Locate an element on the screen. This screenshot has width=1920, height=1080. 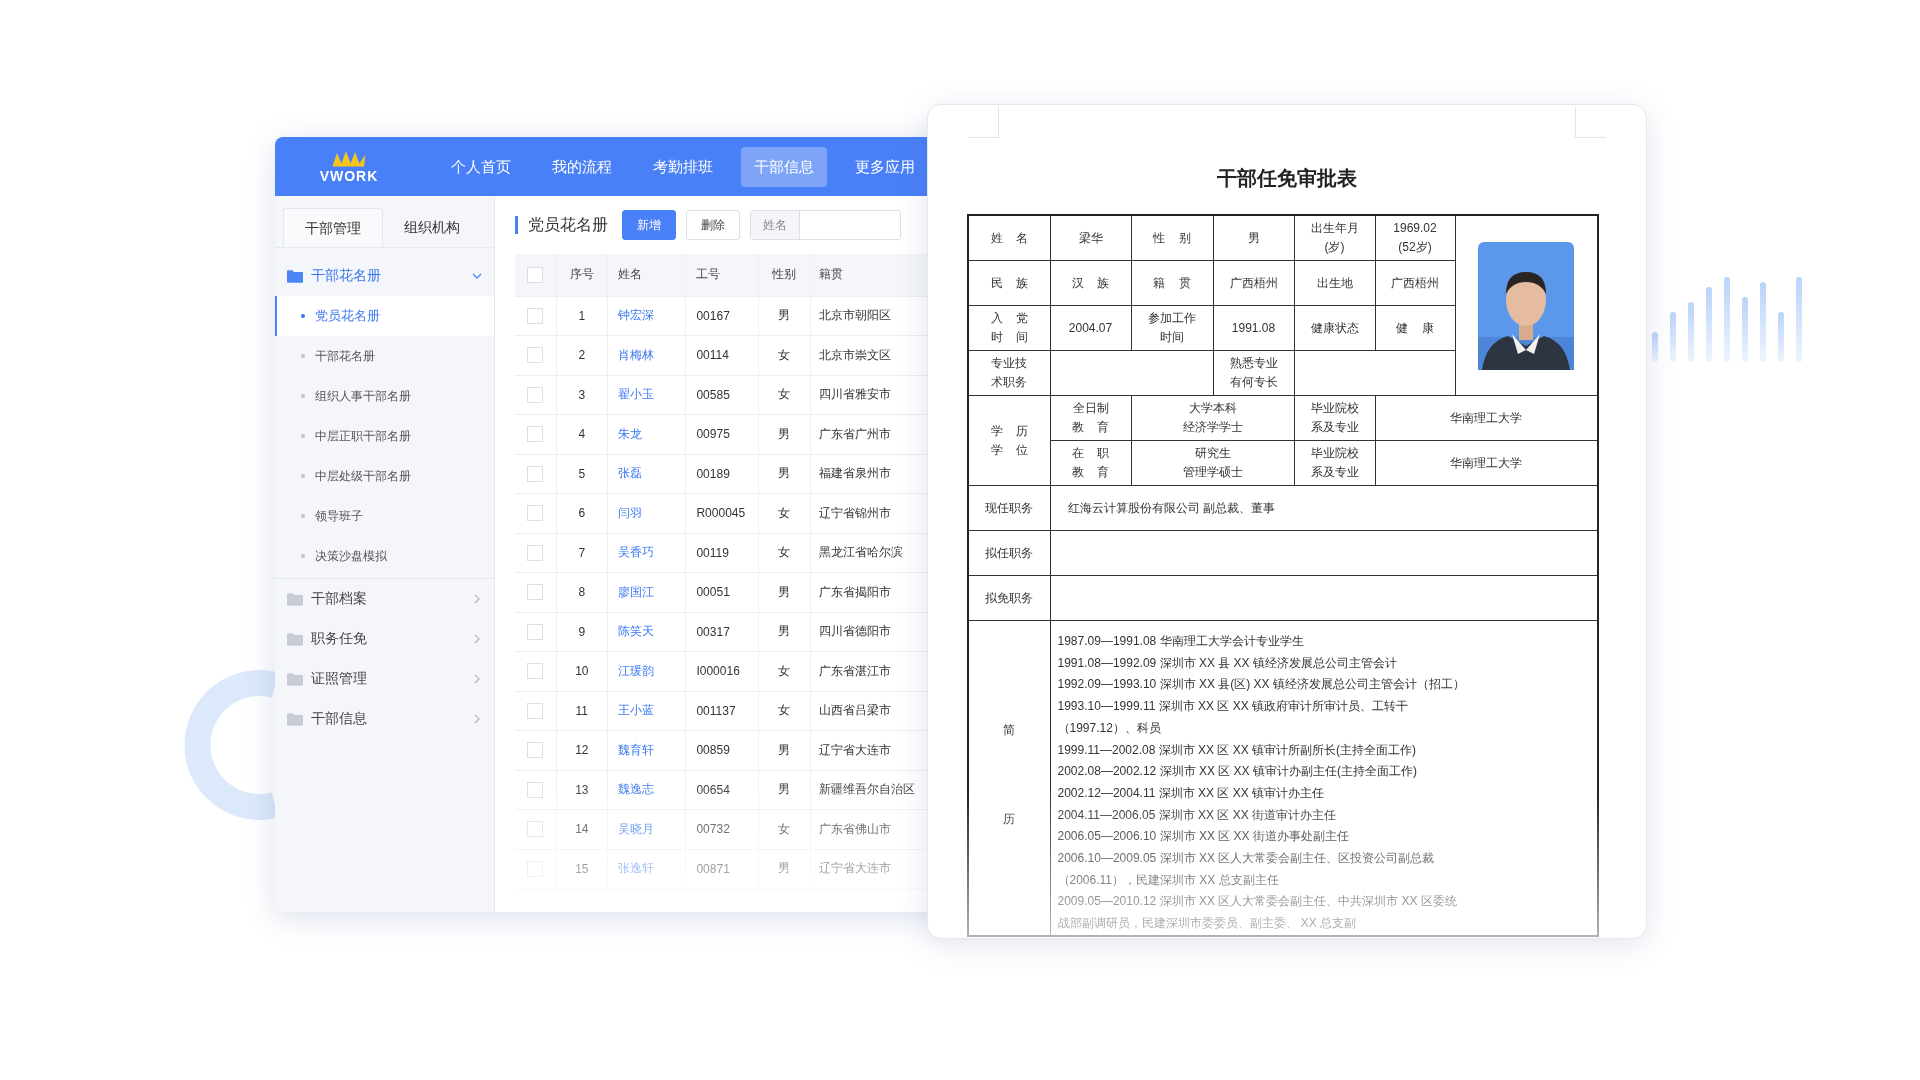
menu-group-label: 职务任免 is located at coordinates (339, 639).